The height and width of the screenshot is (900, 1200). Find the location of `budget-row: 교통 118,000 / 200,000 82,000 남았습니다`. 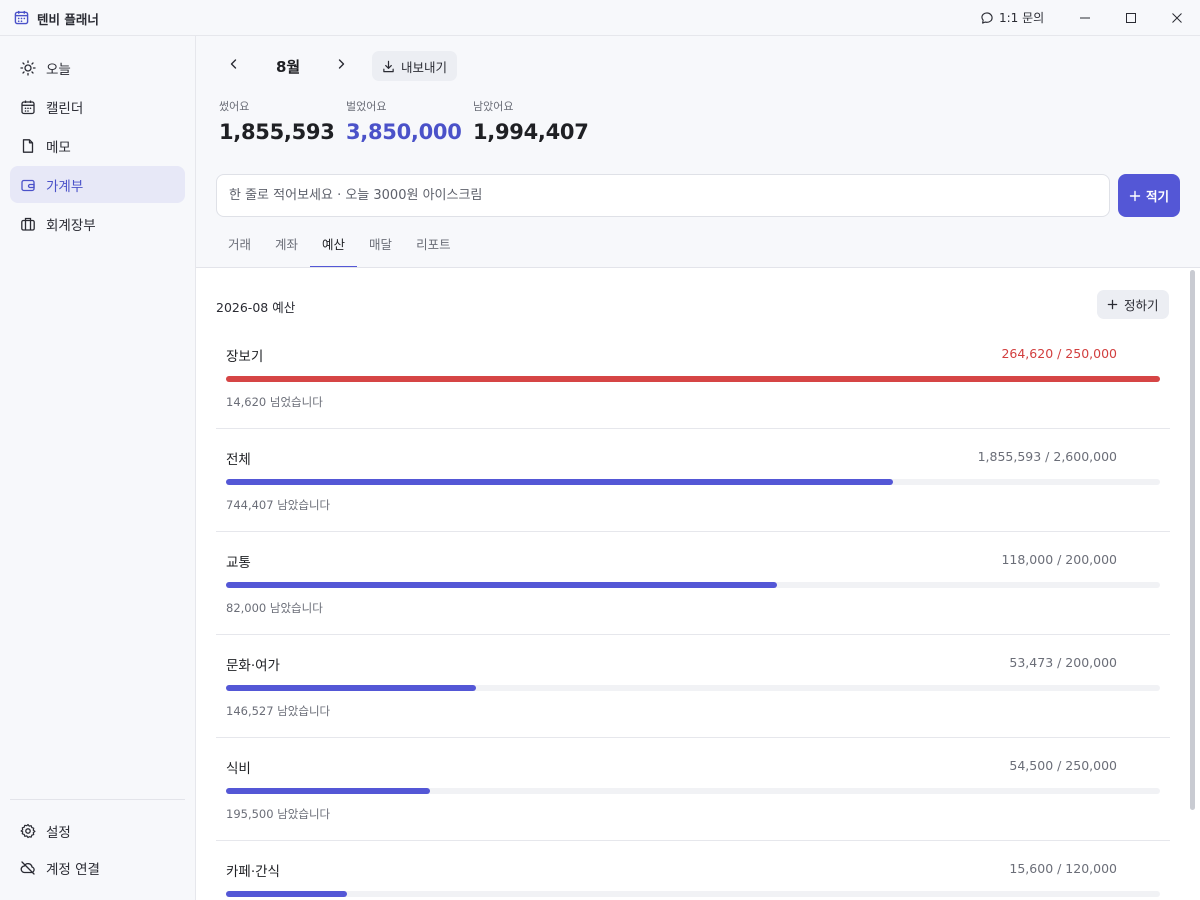

budget-row: 교통 118,000 / 200,000 82,000 남았습니다 is located at coordinates (693, 583).